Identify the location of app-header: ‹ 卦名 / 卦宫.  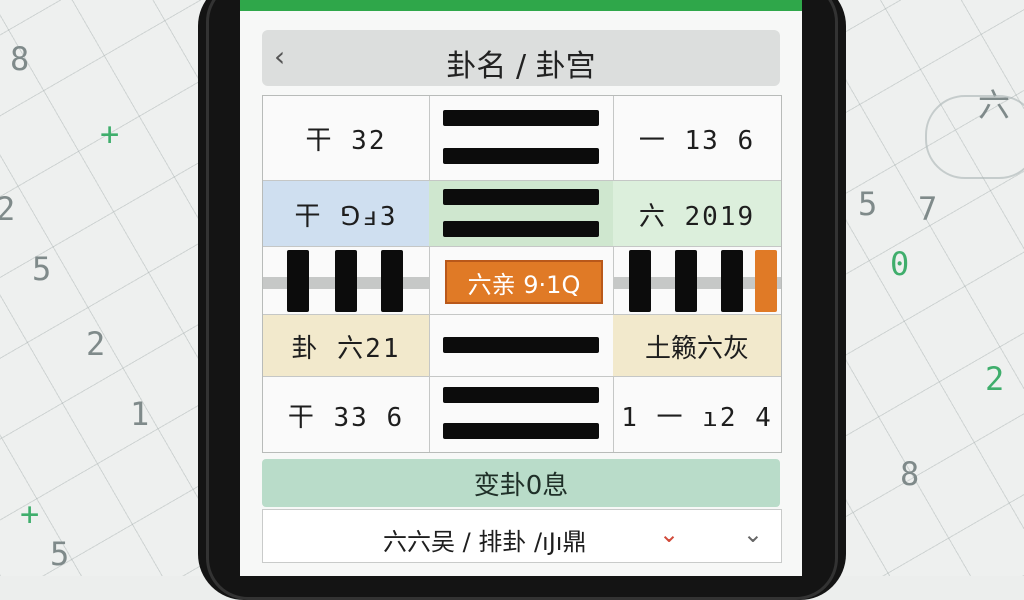
(521, 58).